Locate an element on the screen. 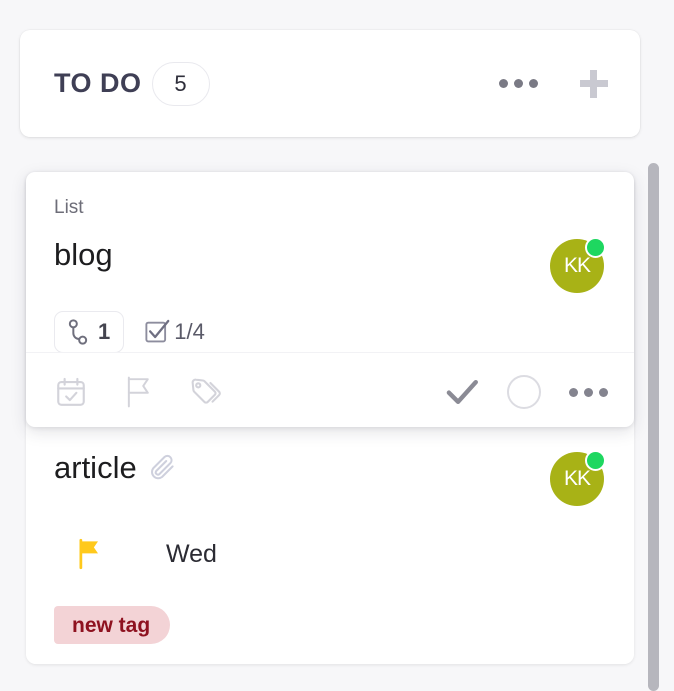 Image resolution: width=674 pixels, height=691 pixels. column-count-badge: 5 is located at coordinates (180, 83).